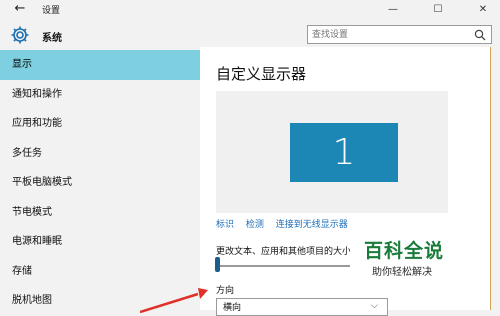 This screenshot has width=500, height=316. What do you see at coordinates (483, 10) in the screenshot?
I see `close-button: ✕` at bounding box center [483, 10].